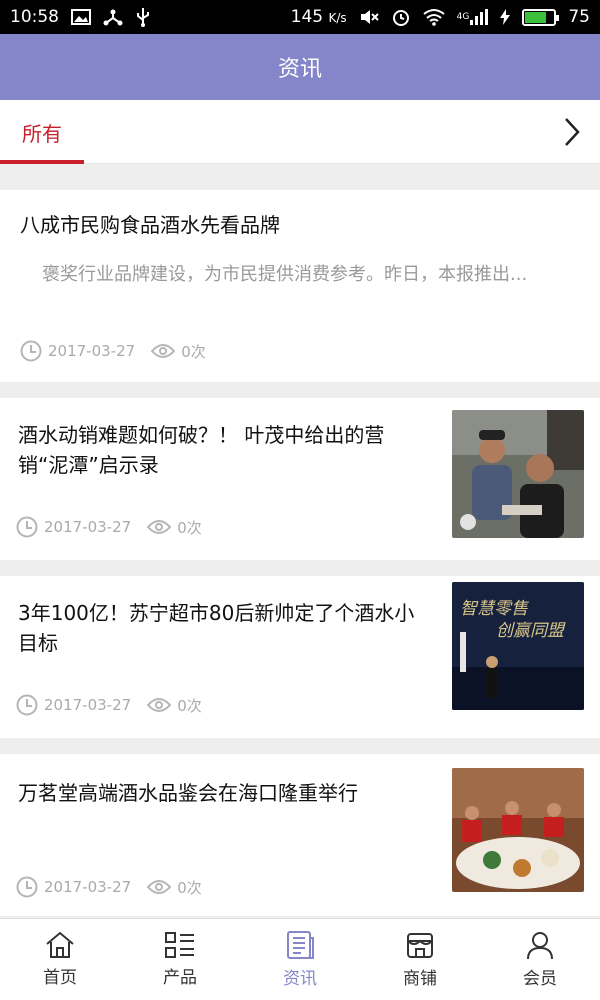 The image size is (600, 1000). I want to click on news-title: 八成市民购食品酒水先看品牌, so click(150, 225).